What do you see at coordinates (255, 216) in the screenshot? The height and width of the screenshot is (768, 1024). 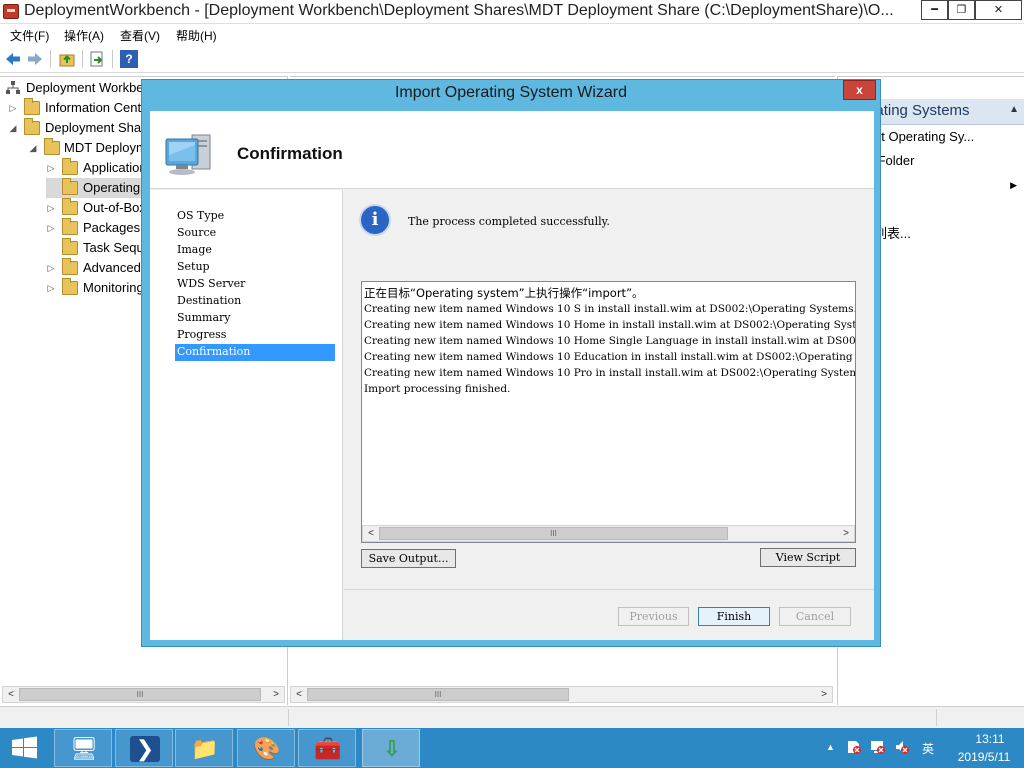 I see `step-os-type: OS Type` at bounding box center [255, 216].